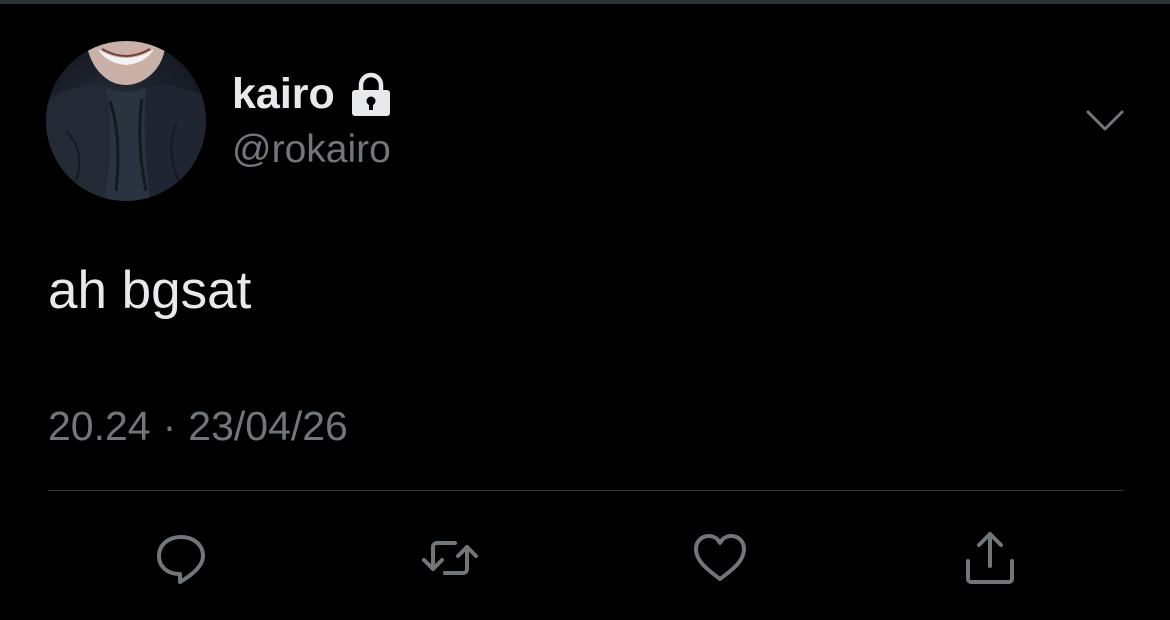 This screenshot has height=620, width=1170. I want to click on heart-icon, so click(720, 557).